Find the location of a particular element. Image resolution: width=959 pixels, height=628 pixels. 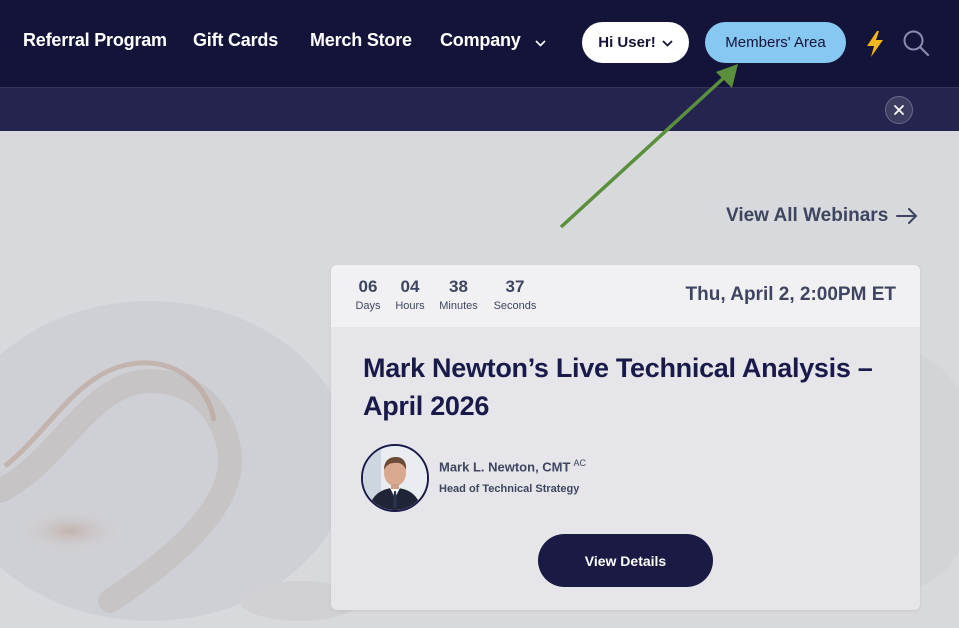

countdown-days-value: 06 is located at coordinates (368, 286).